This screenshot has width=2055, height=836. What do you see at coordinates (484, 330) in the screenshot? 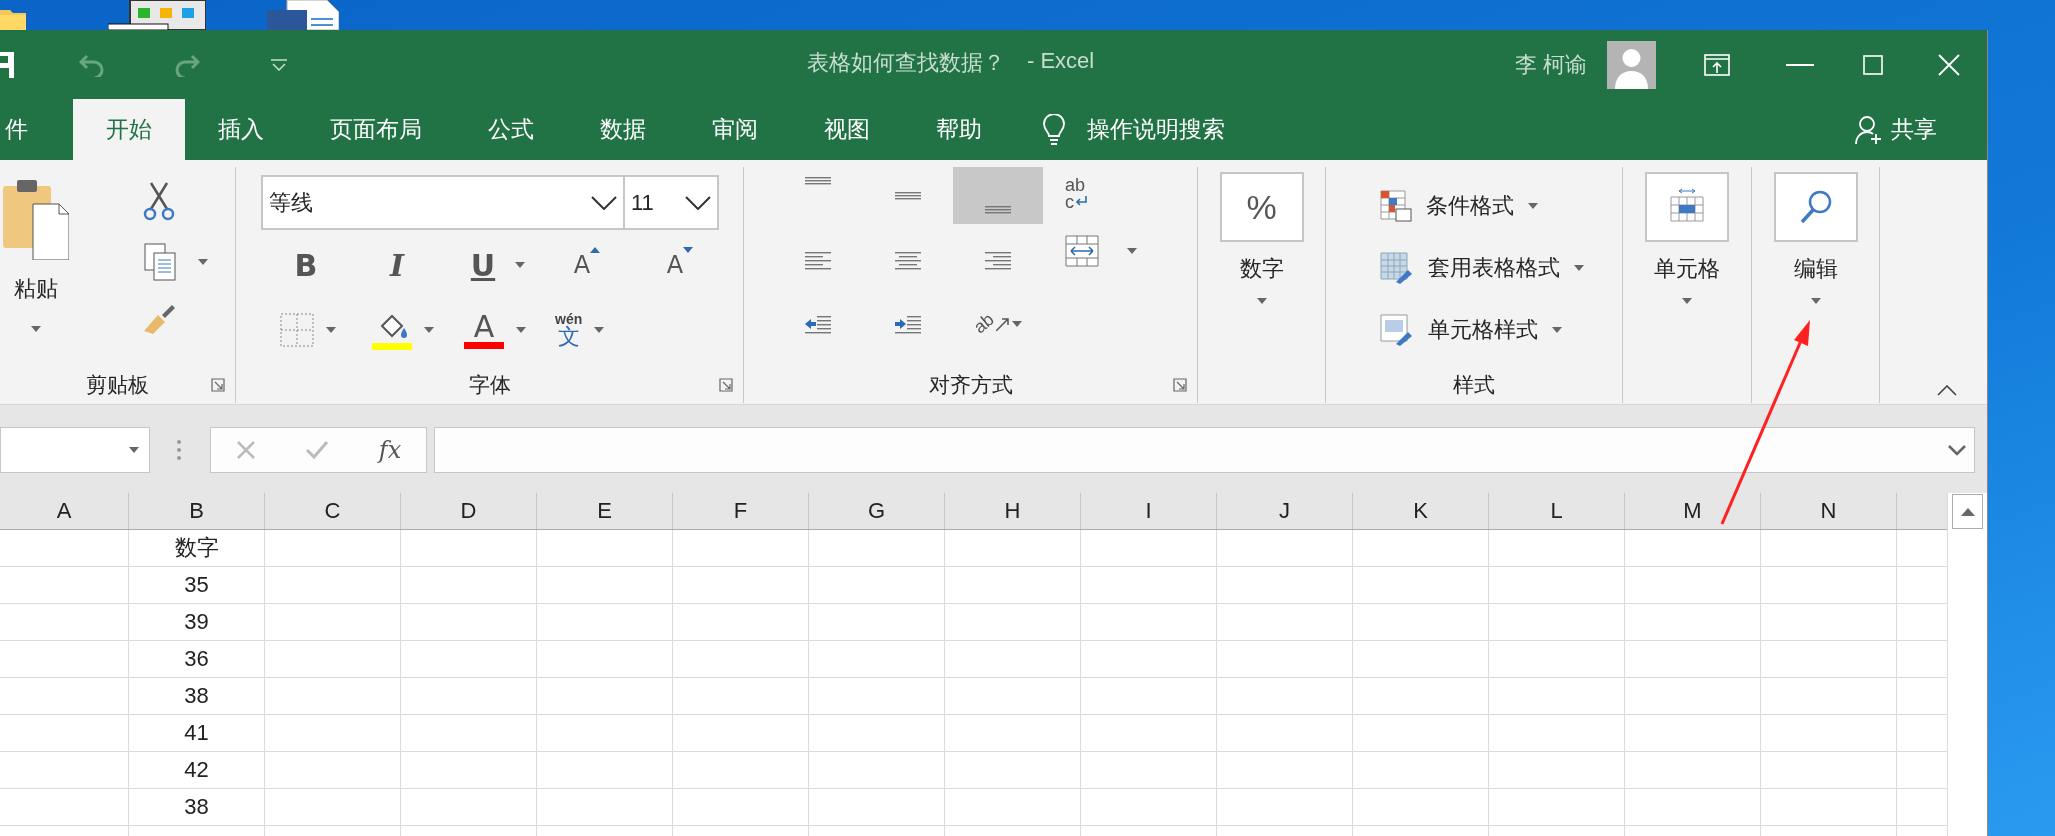
I see `font-color-button: A` at bounding box center [484, 330].